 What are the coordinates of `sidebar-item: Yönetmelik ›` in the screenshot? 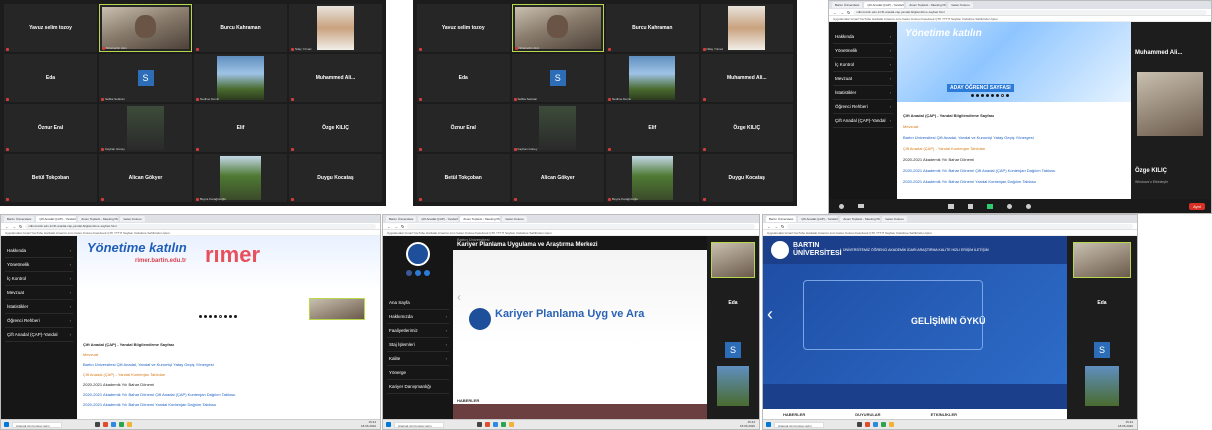 It's located at (863, 51).